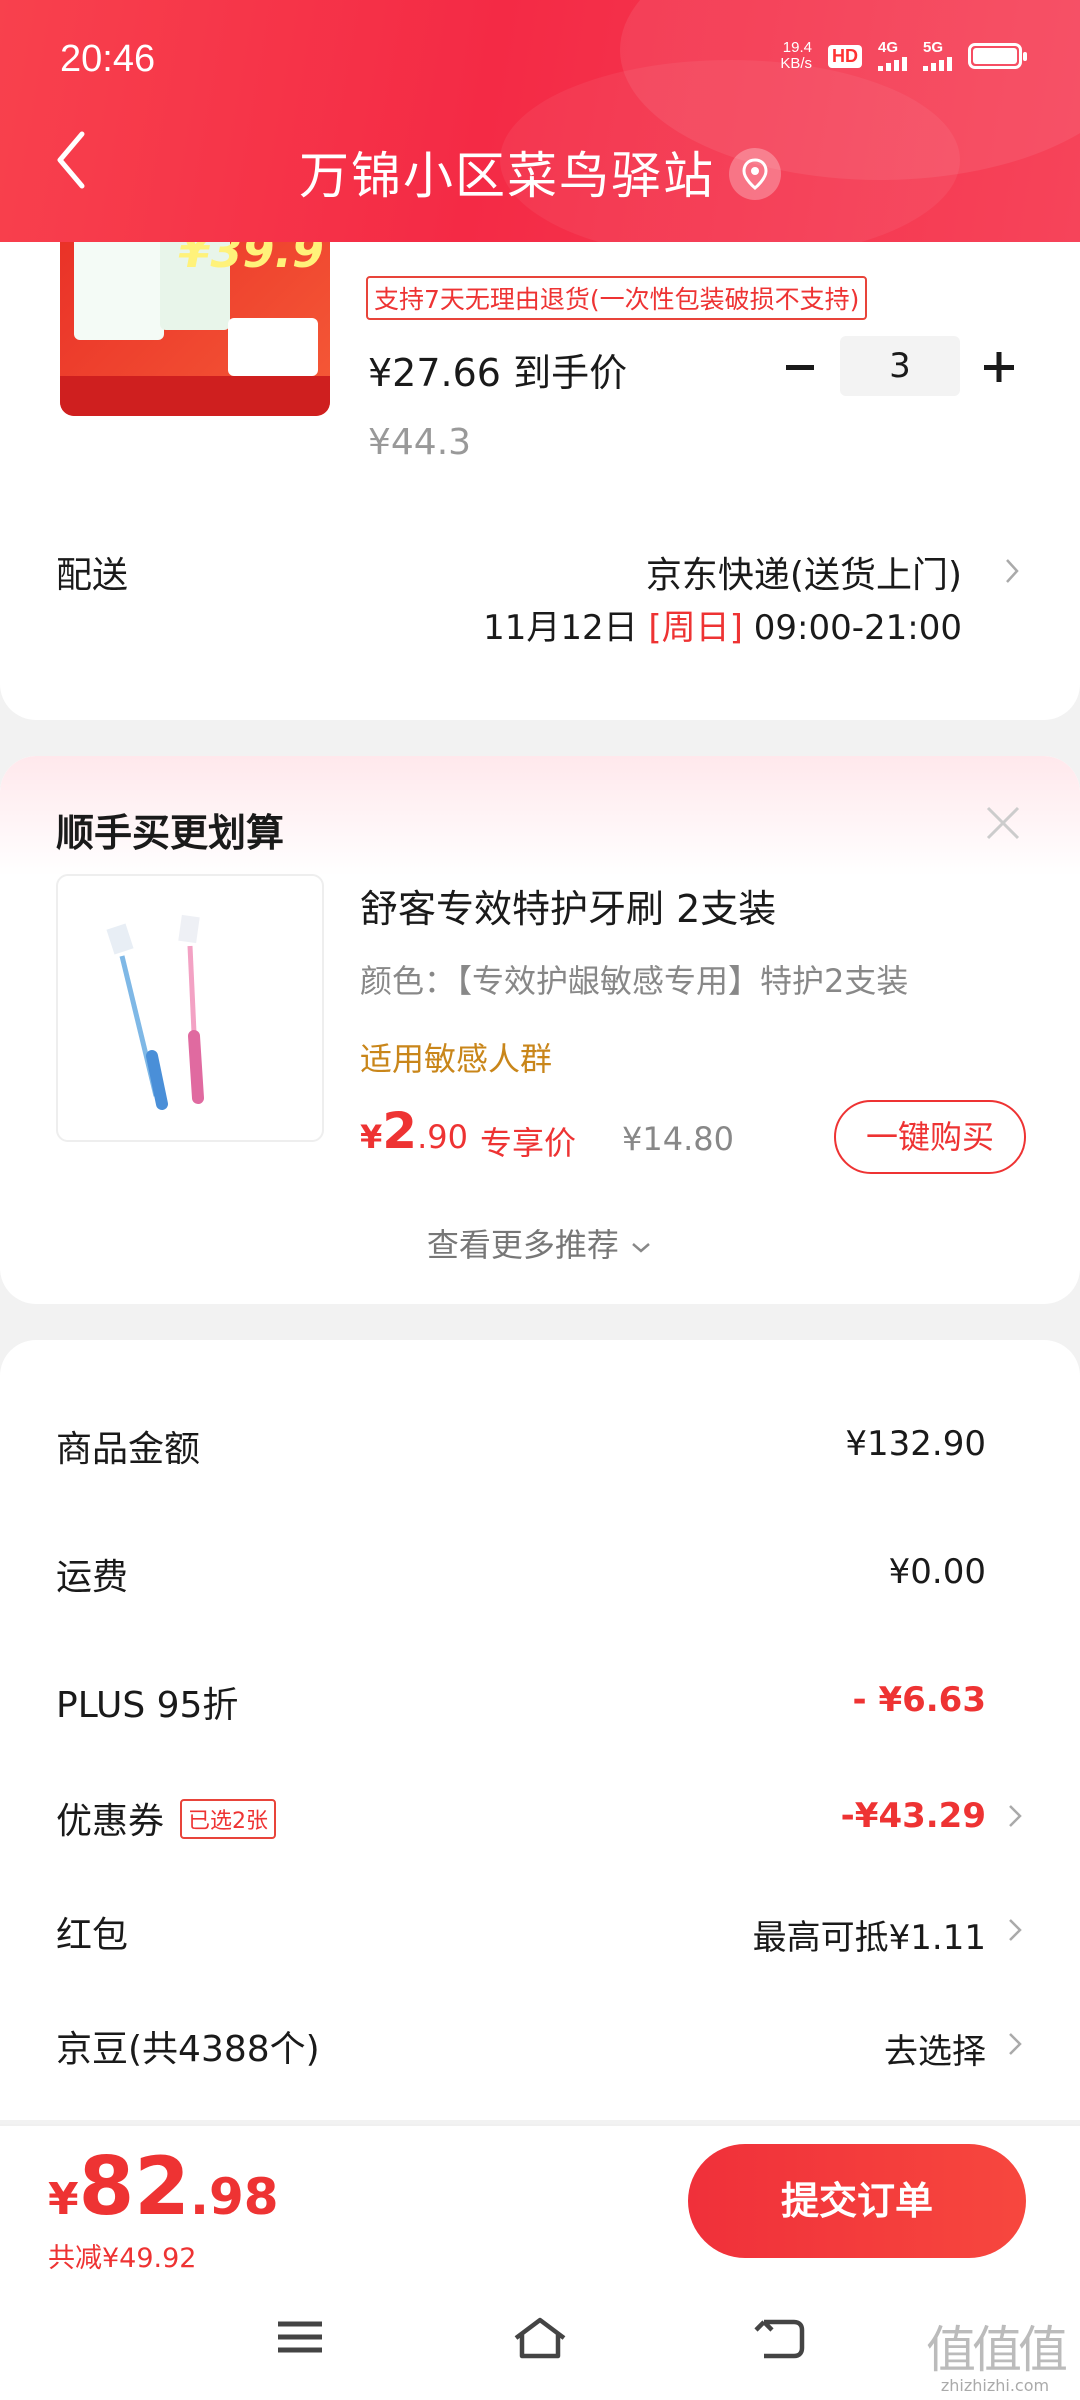  Describe the element at coordinates (892, 55) in the screenshot. I see `signal-4g-icon: 4G` at that location.